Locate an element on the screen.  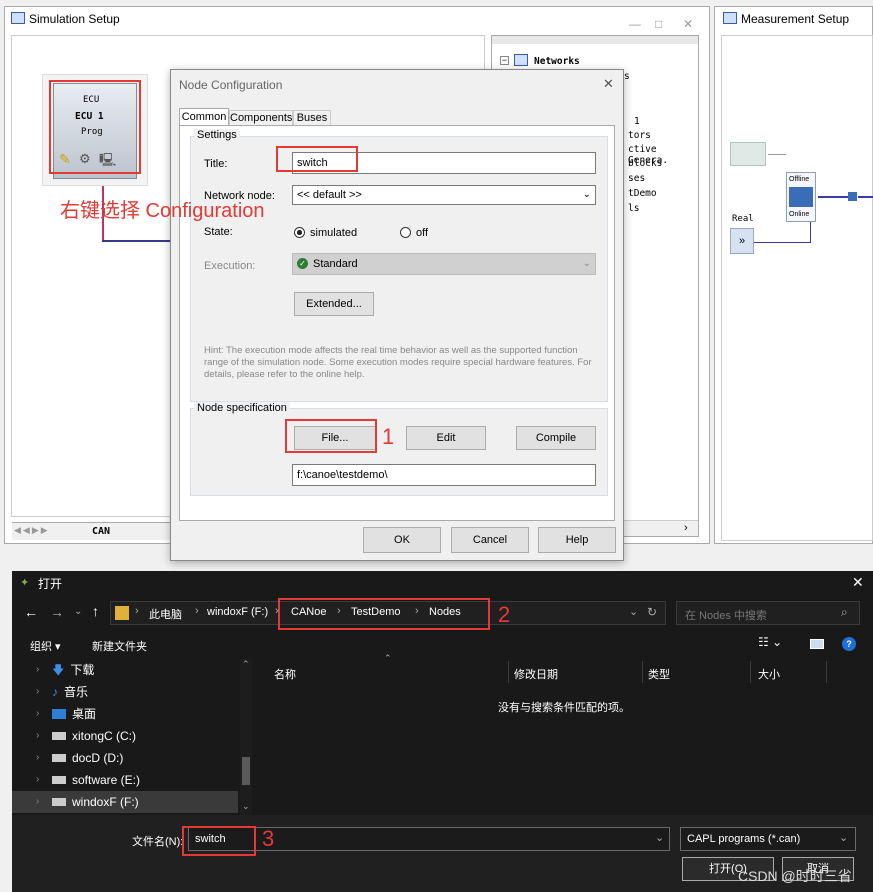
tree-expand-icon: − is located at coordinates (504, 60).